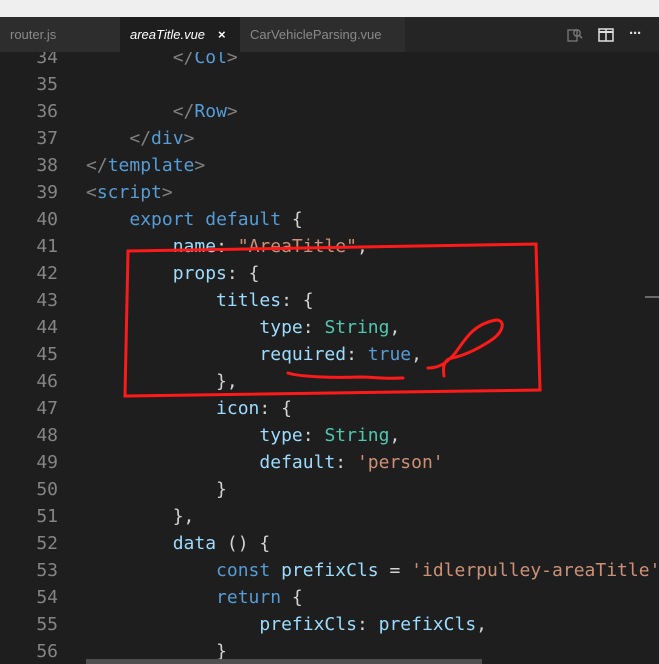 The image size is (659, 664). Describe the element at coordinates (254, 354) in the screenshot. I see `code-text: required: true,` at that location.